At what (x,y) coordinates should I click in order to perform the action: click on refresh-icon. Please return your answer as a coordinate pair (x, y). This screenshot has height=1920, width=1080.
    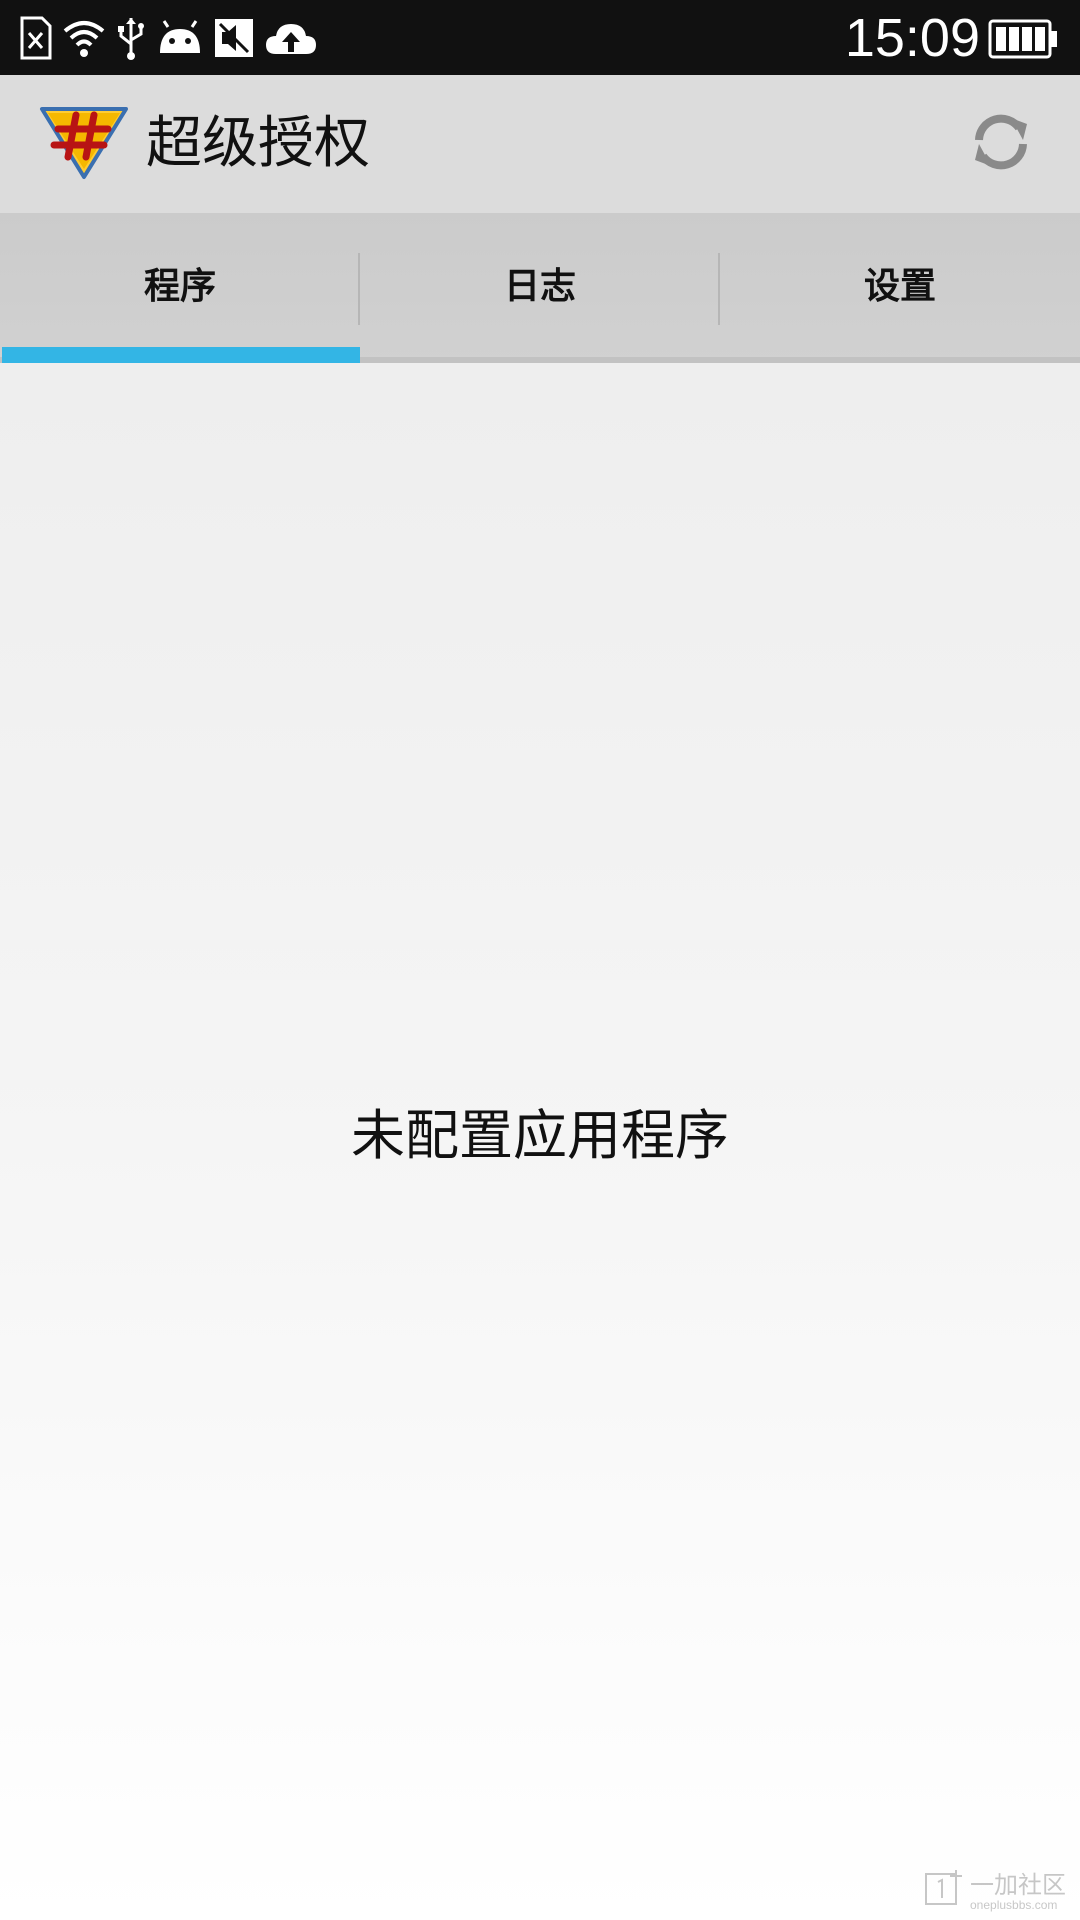
    Looking at the image, I should click on (1001, 144).